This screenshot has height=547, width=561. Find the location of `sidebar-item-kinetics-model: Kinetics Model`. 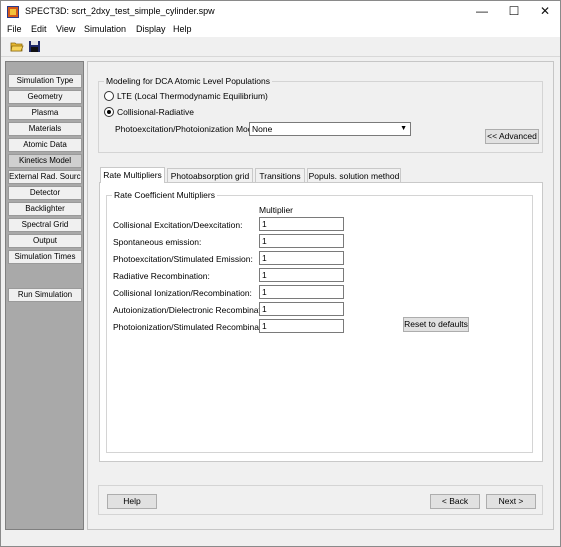

sidebar-item-kinetics-model: Kinetics Model is located at coordinates (45, 161).